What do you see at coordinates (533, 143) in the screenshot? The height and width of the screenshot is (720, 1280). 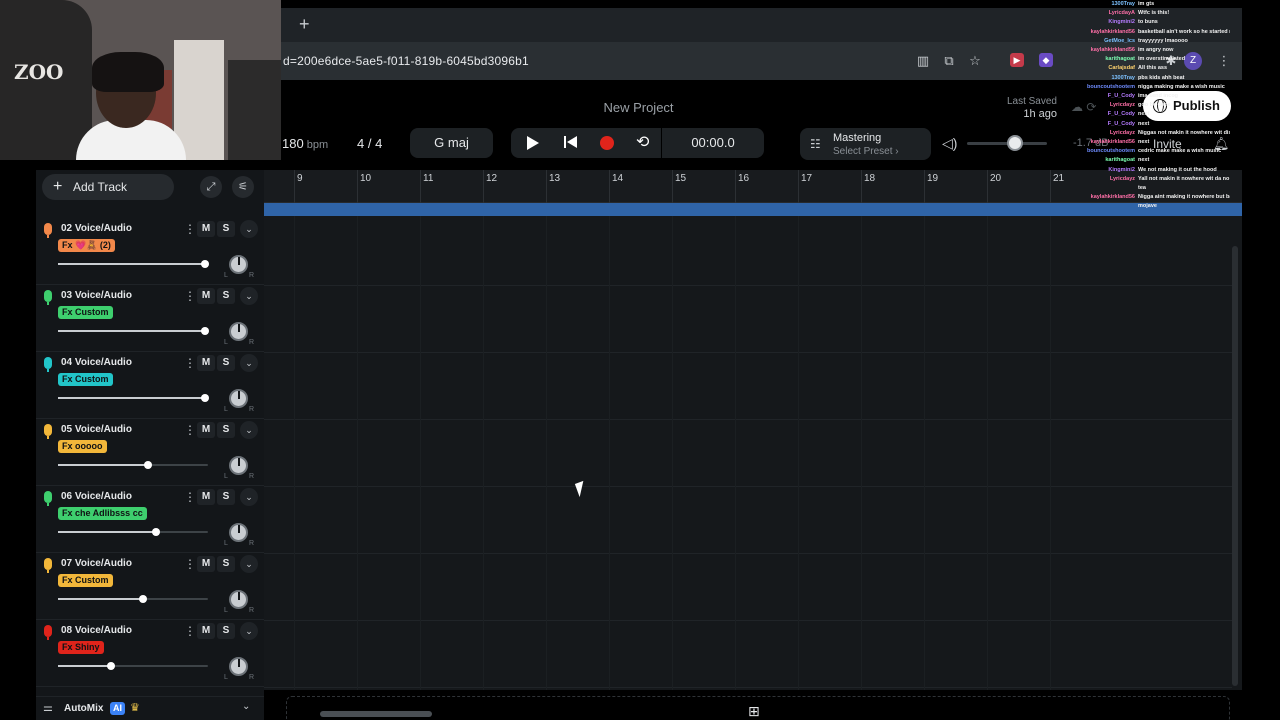 I see `play-icon` at bounding box center [533, 143].